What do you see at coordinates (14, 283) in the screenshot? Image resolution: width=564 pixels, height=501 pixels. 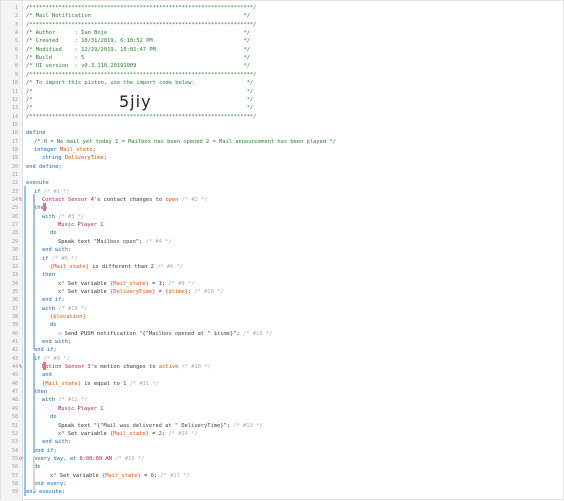 I see `line-number: 34` at bounding box center [14, 283].